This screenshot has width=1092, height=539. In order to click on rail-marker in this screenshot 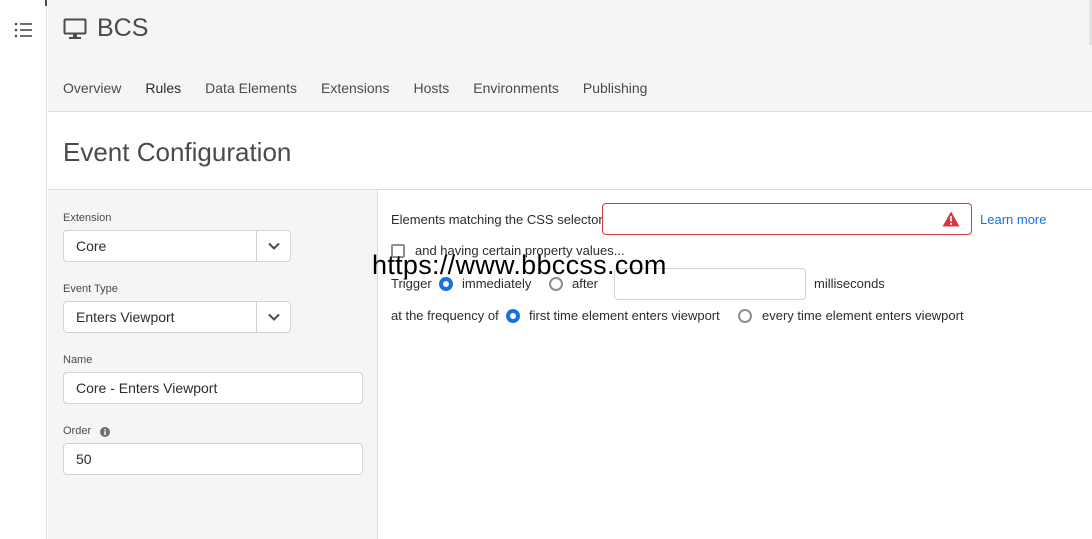, I will do `click(46, 3)`.